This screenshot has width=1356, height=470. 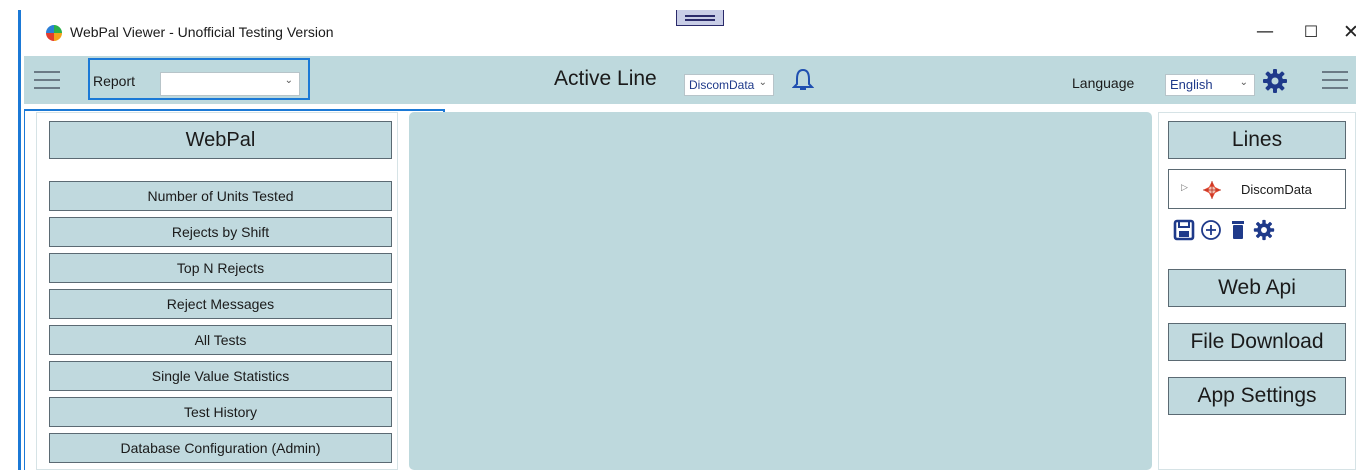 What do you see at coordinates (220, 448) in the screenshot?
I see `nav-database-configuration: Database Configuration (Admin)` at bounding box center [220, 448].